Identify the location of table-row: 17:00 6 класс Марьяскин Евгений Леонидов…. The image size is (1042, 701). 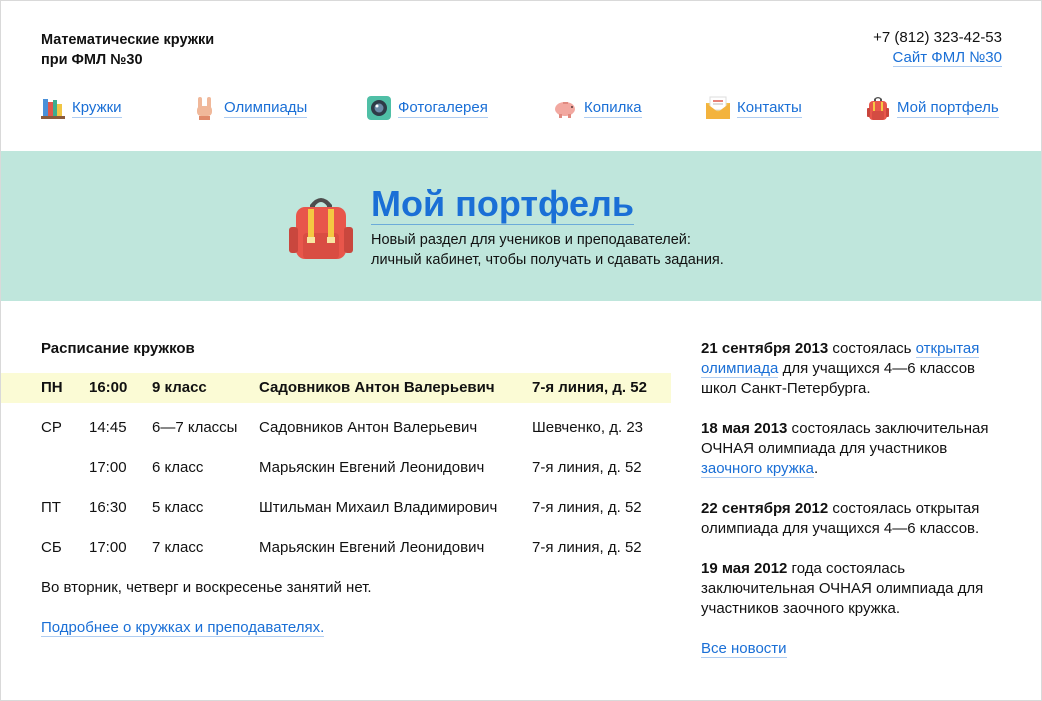
(336, 468).